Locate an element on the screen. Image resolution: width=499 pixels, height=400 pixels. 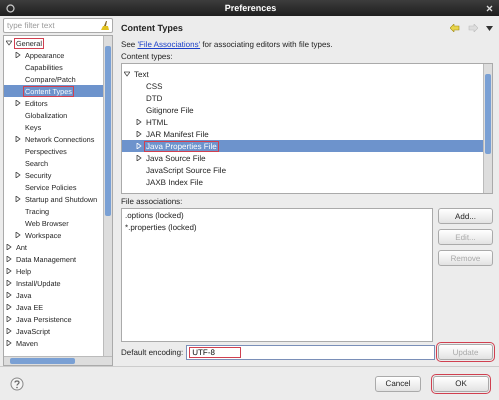
tree-row: HTML is located at coordinates (302, 122).